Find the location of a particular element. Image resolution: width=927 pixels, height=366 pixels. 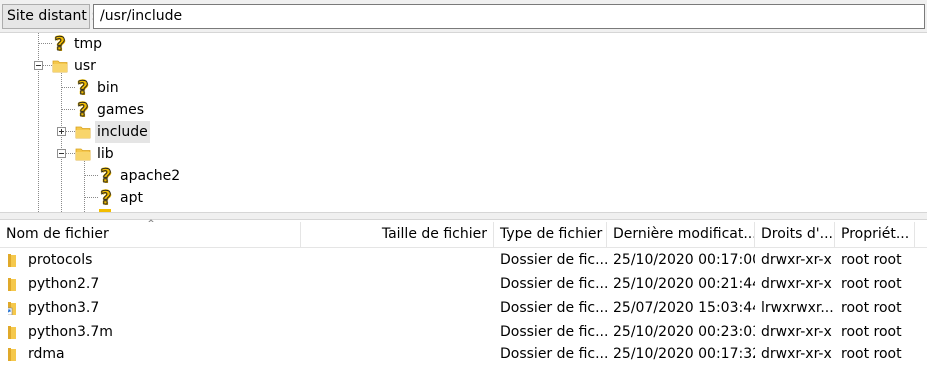

file-name: rdma is located at coordinates (46, 354).